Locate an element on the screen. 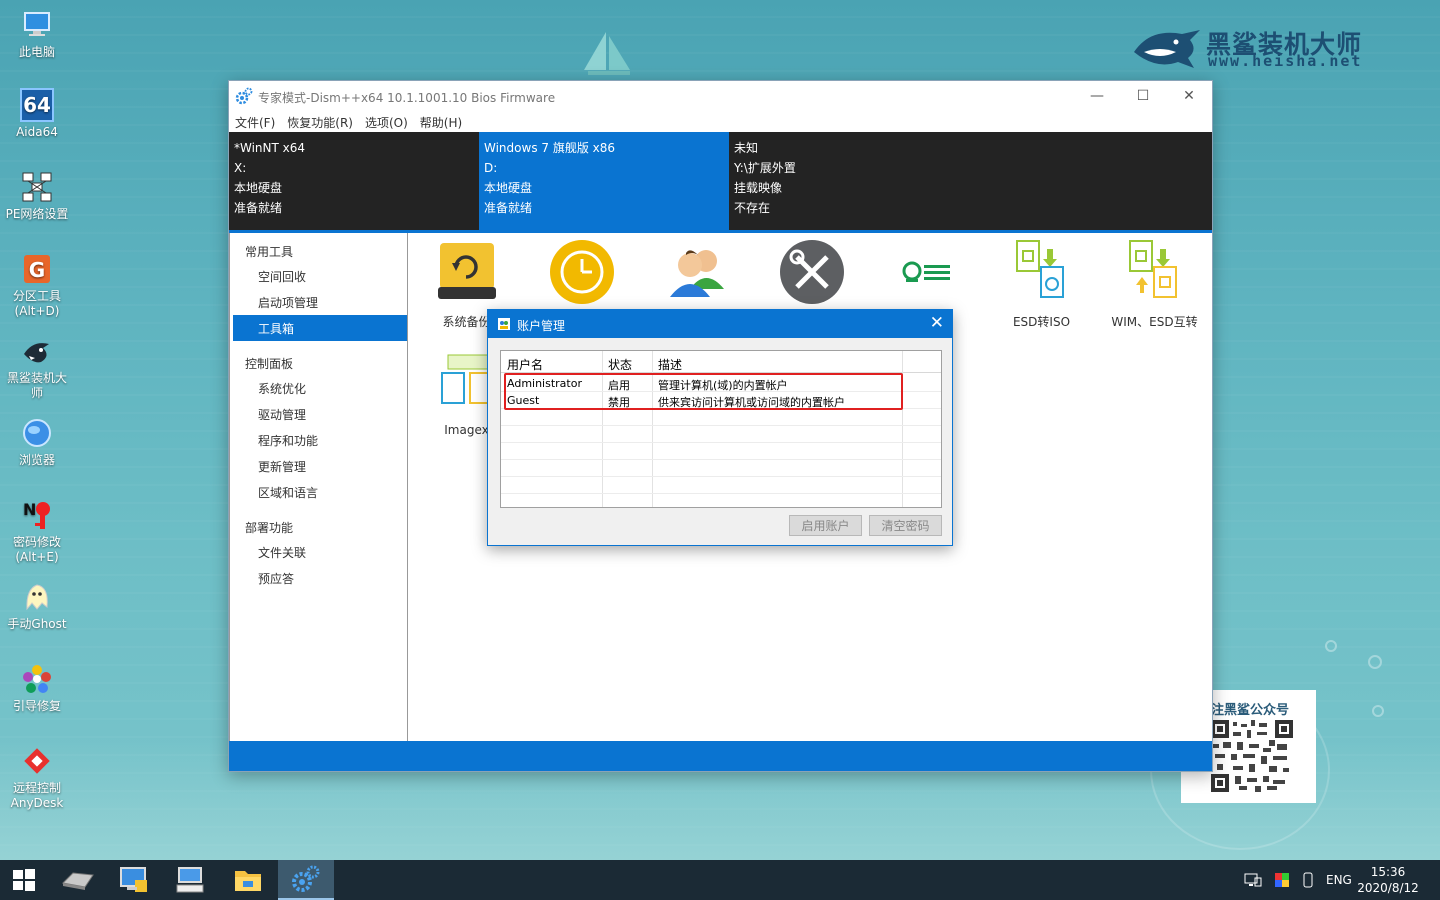 The height and width of the screenshot is (900, 1440). dialog-titlebar: 账户管理 ✕ is located at coordinates (720, 324).